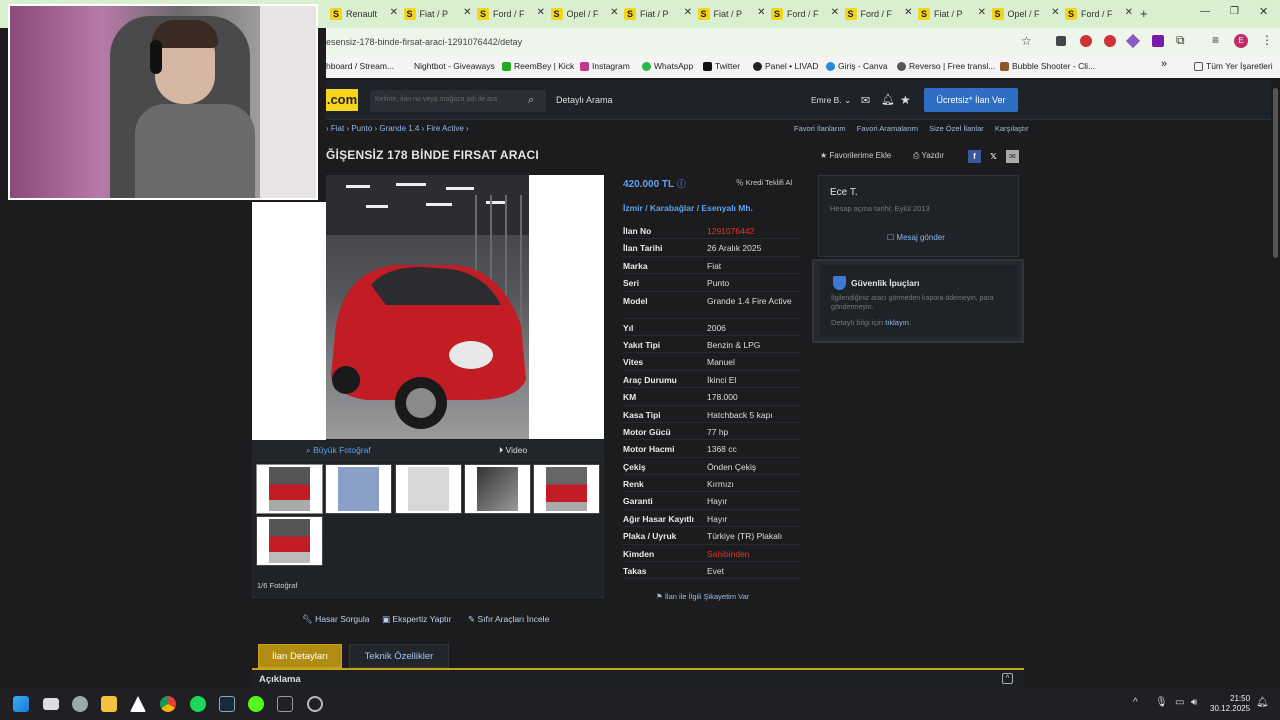 Image resolution: width=1280 pixels, height=720 pixels. I want to click on search-icon: ⌕, so click(531, 100).